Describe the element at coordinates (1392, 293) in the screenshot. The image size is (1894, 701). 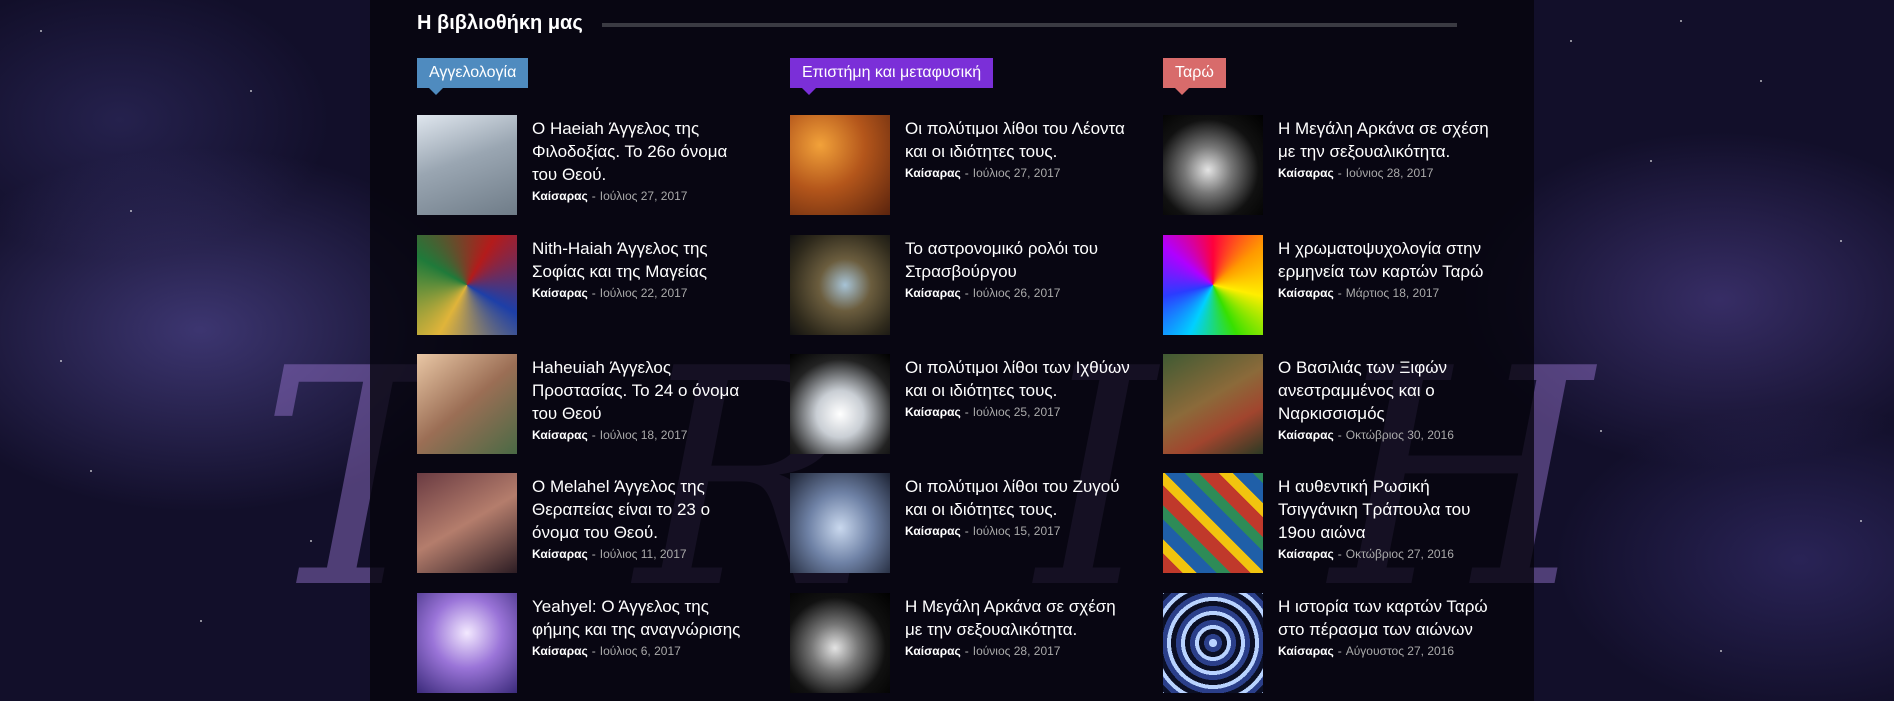
I see `post-date: Μάρτιος 18, 2017` at that location.